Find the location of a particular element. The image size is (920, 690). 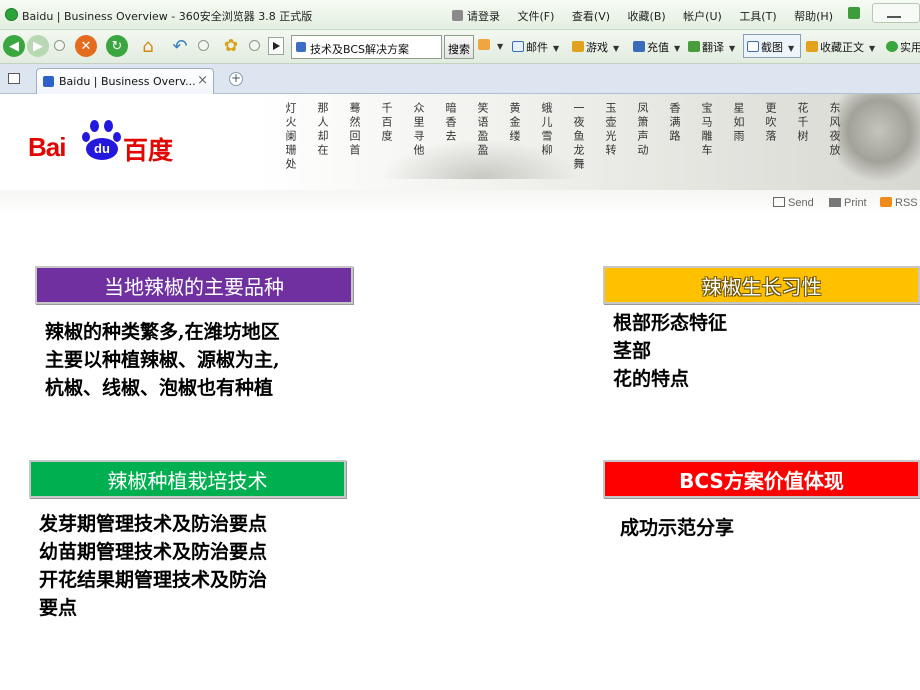

translate-icon is located at coordinates (694, 46).